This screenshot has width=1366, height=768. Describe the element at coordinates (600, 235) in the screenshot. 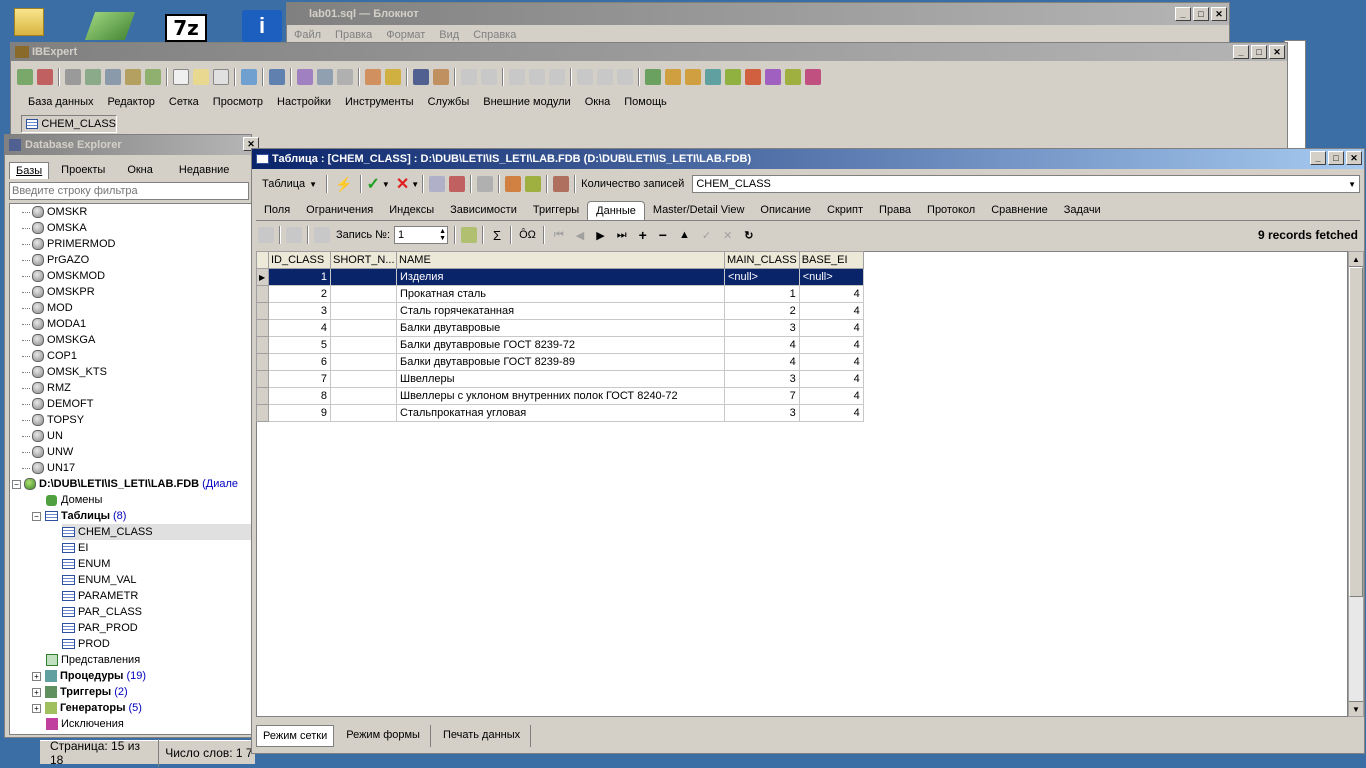

I see `next-record-icon: ▶` at that location.